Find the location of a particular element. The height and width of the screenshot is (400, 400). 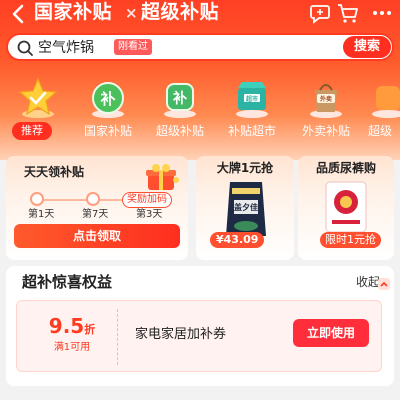

benefits-title: 超补惊喜权益 is located at coordinates (67, 282).